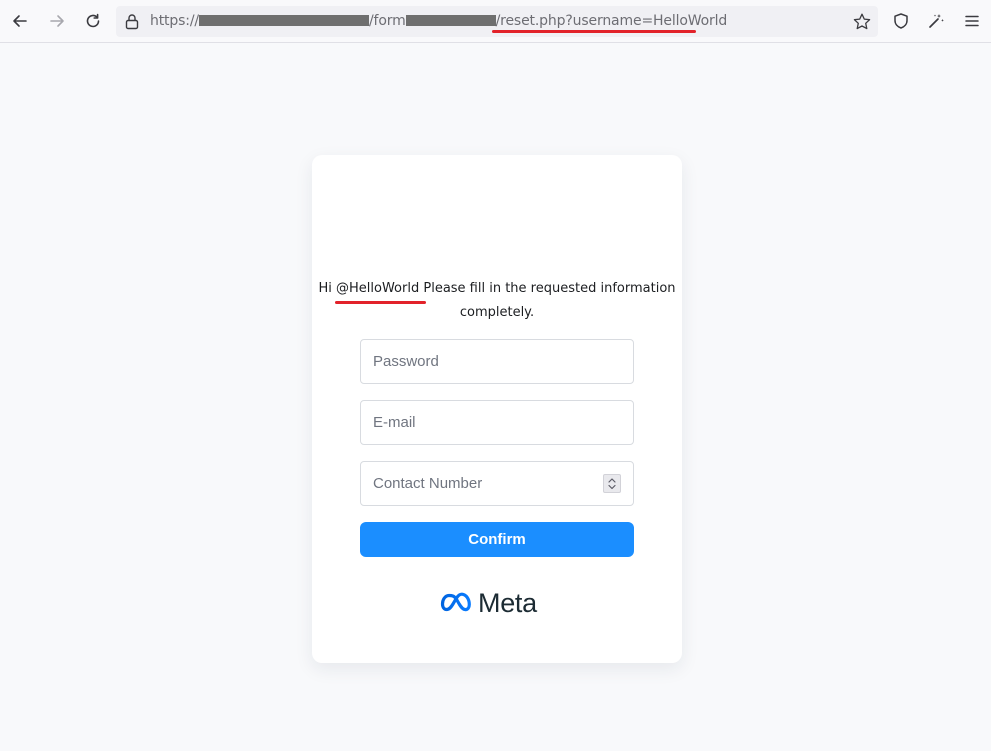 The width and height of the screenshot is (991, 751). I want to click on confirm-button: Confirm, so click(497, 539).